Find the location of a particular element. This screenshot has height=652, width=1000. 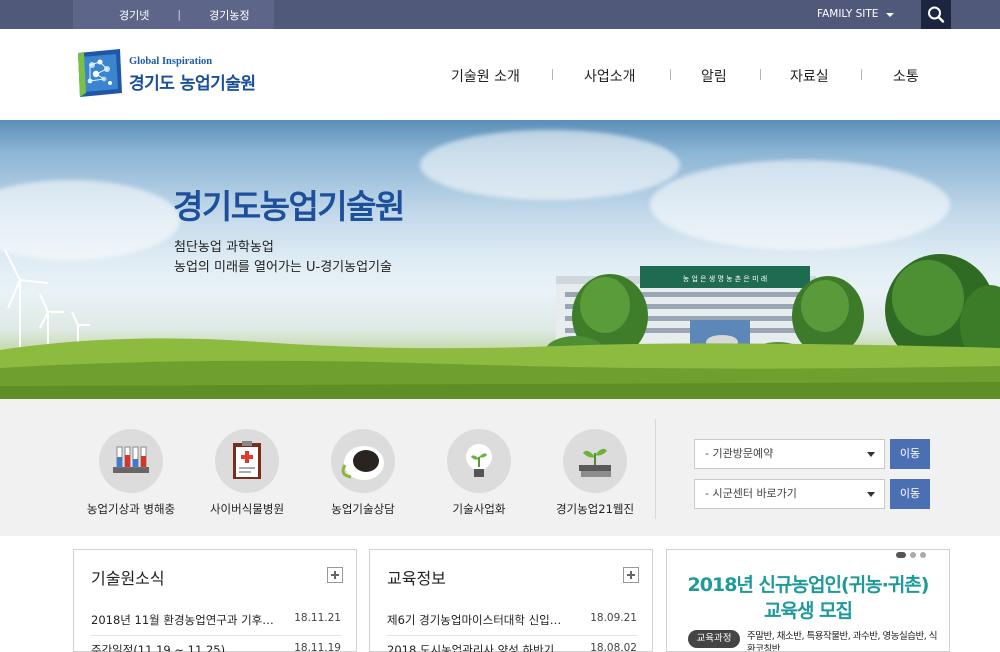

quick-item-label: 사이버식물병원 is located at coordinates (247, 509).